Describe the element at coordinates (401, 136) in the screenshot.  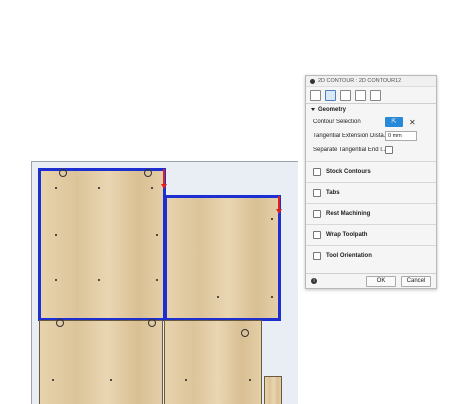
I see `tangential-extension-input: 0 mm` at that location.